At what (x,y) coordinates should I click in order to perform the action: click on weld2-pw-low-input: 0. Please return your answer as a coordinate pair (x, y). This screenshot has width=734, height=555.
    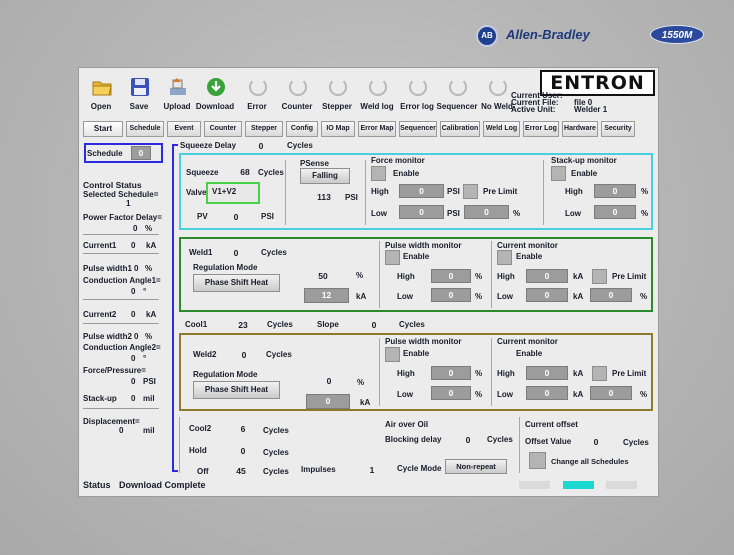
    Looking at the image, I should click on (451, 393).